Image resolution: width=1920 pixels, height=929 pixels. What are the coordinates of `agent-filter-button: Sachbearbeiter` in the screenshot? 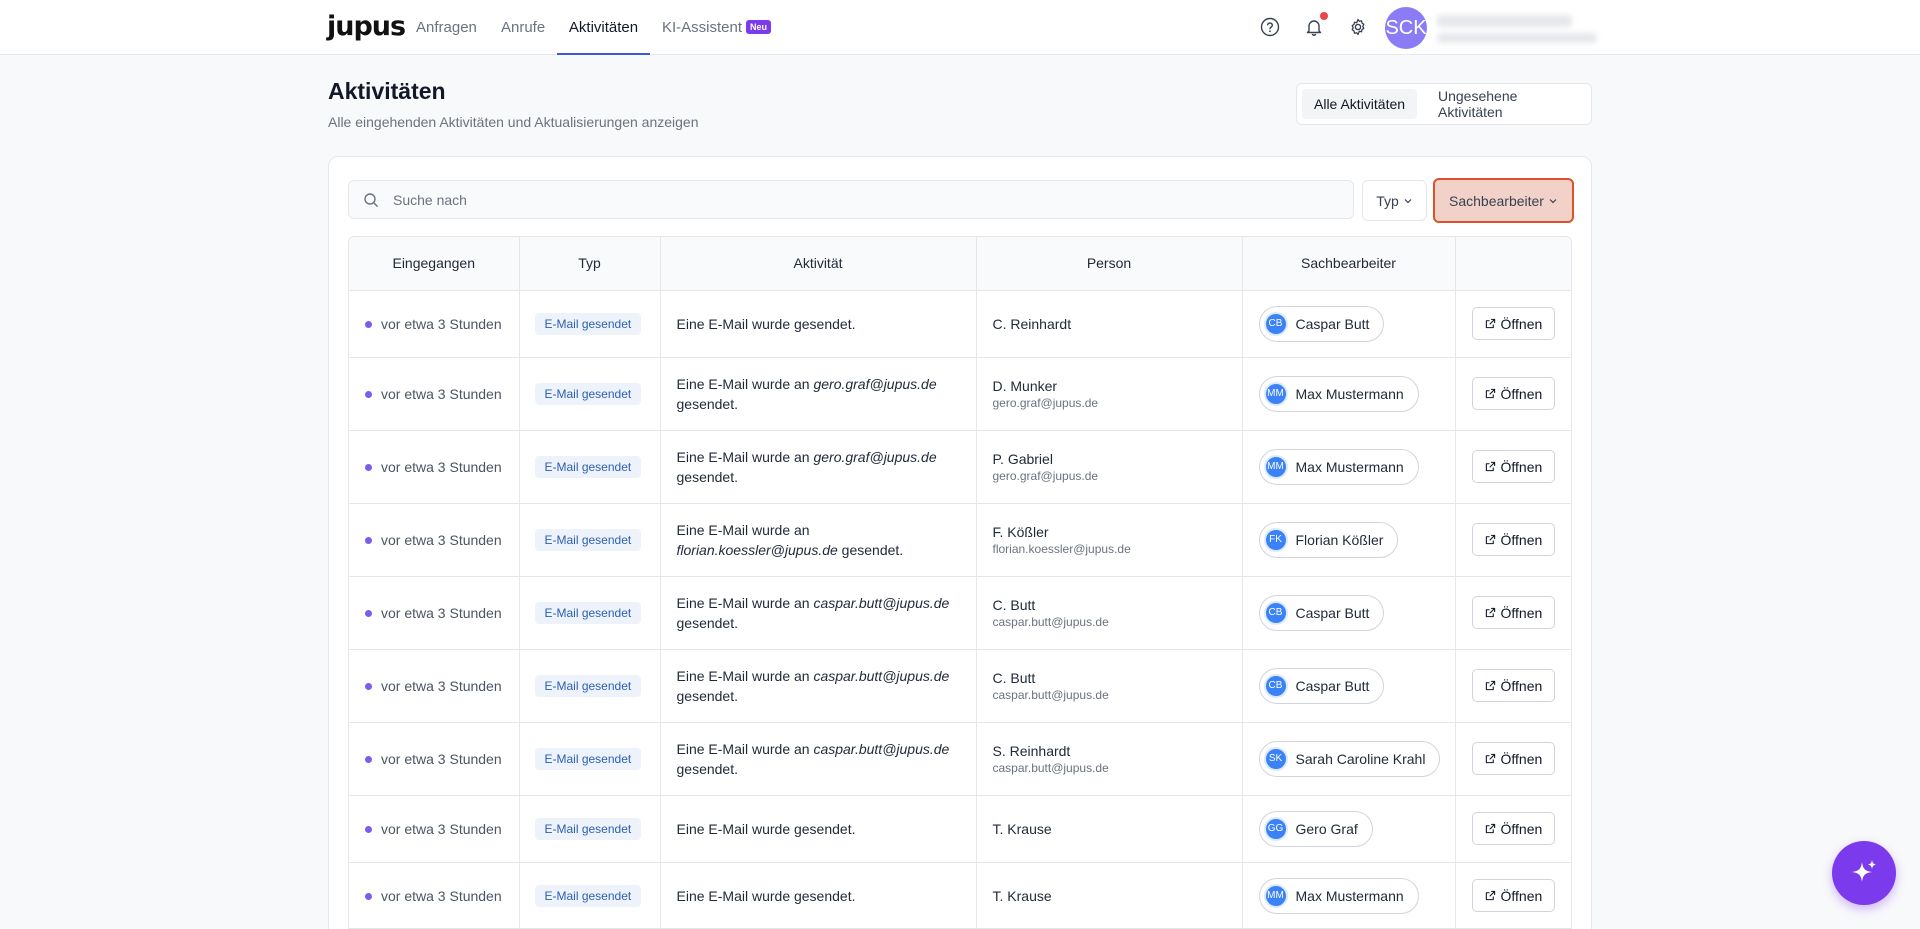 It's located at (1503, 200).